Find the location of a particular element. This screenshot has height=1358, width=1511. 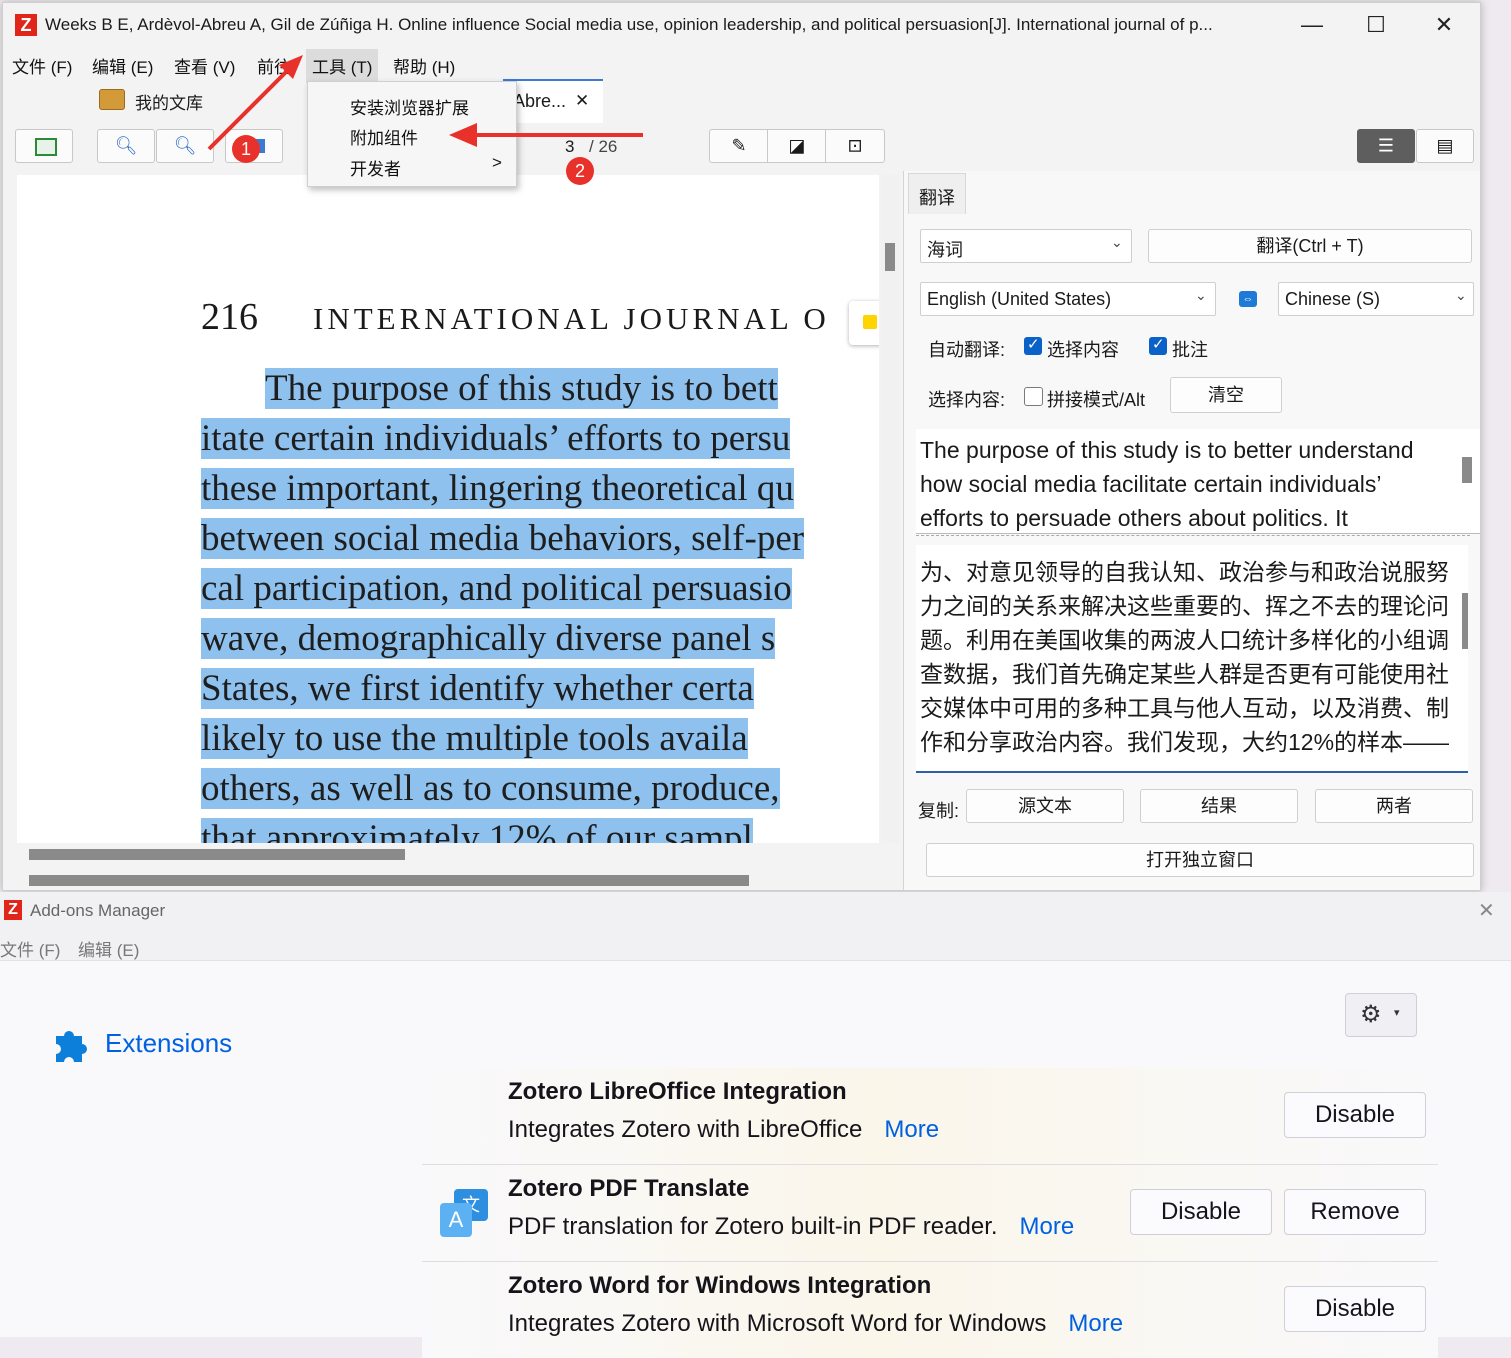

addons-title-bar: Z Add-ons Manager ✕ is located at coordinates (755, 911).